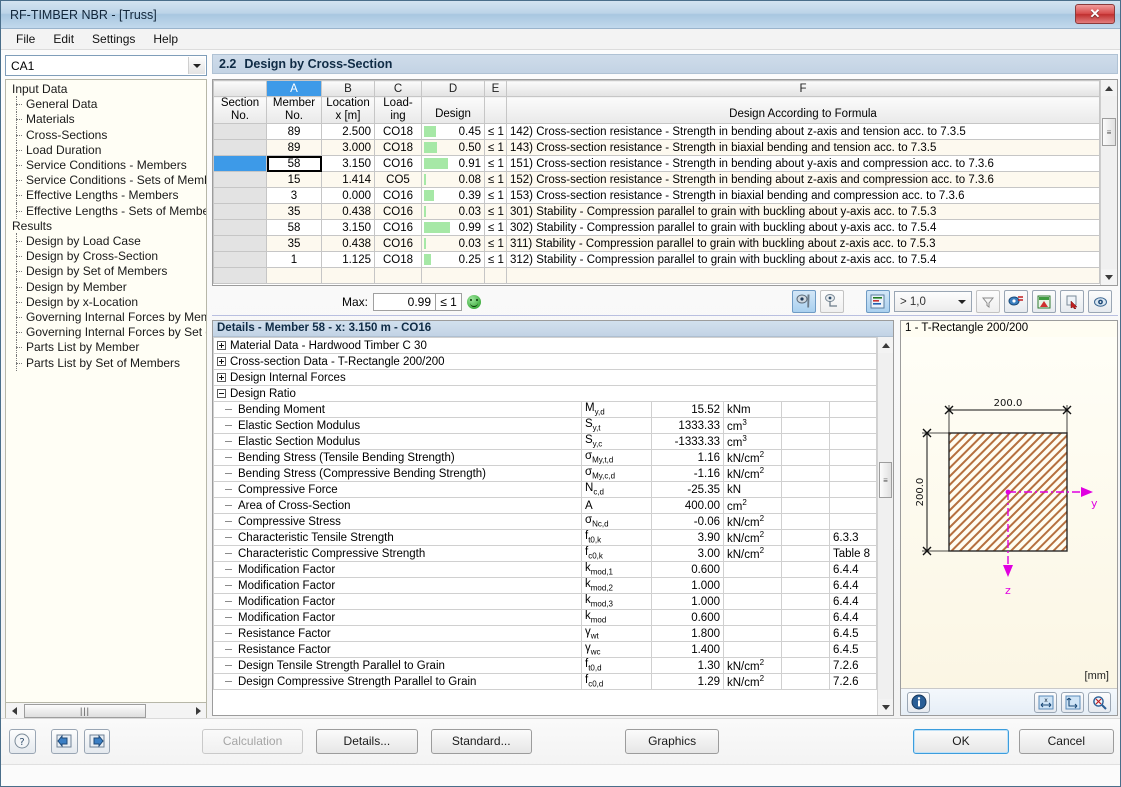 Image resolution: width=1121 pixels, height=787 pixels. I want to click on close-button: ✕, so click(1095, 14).